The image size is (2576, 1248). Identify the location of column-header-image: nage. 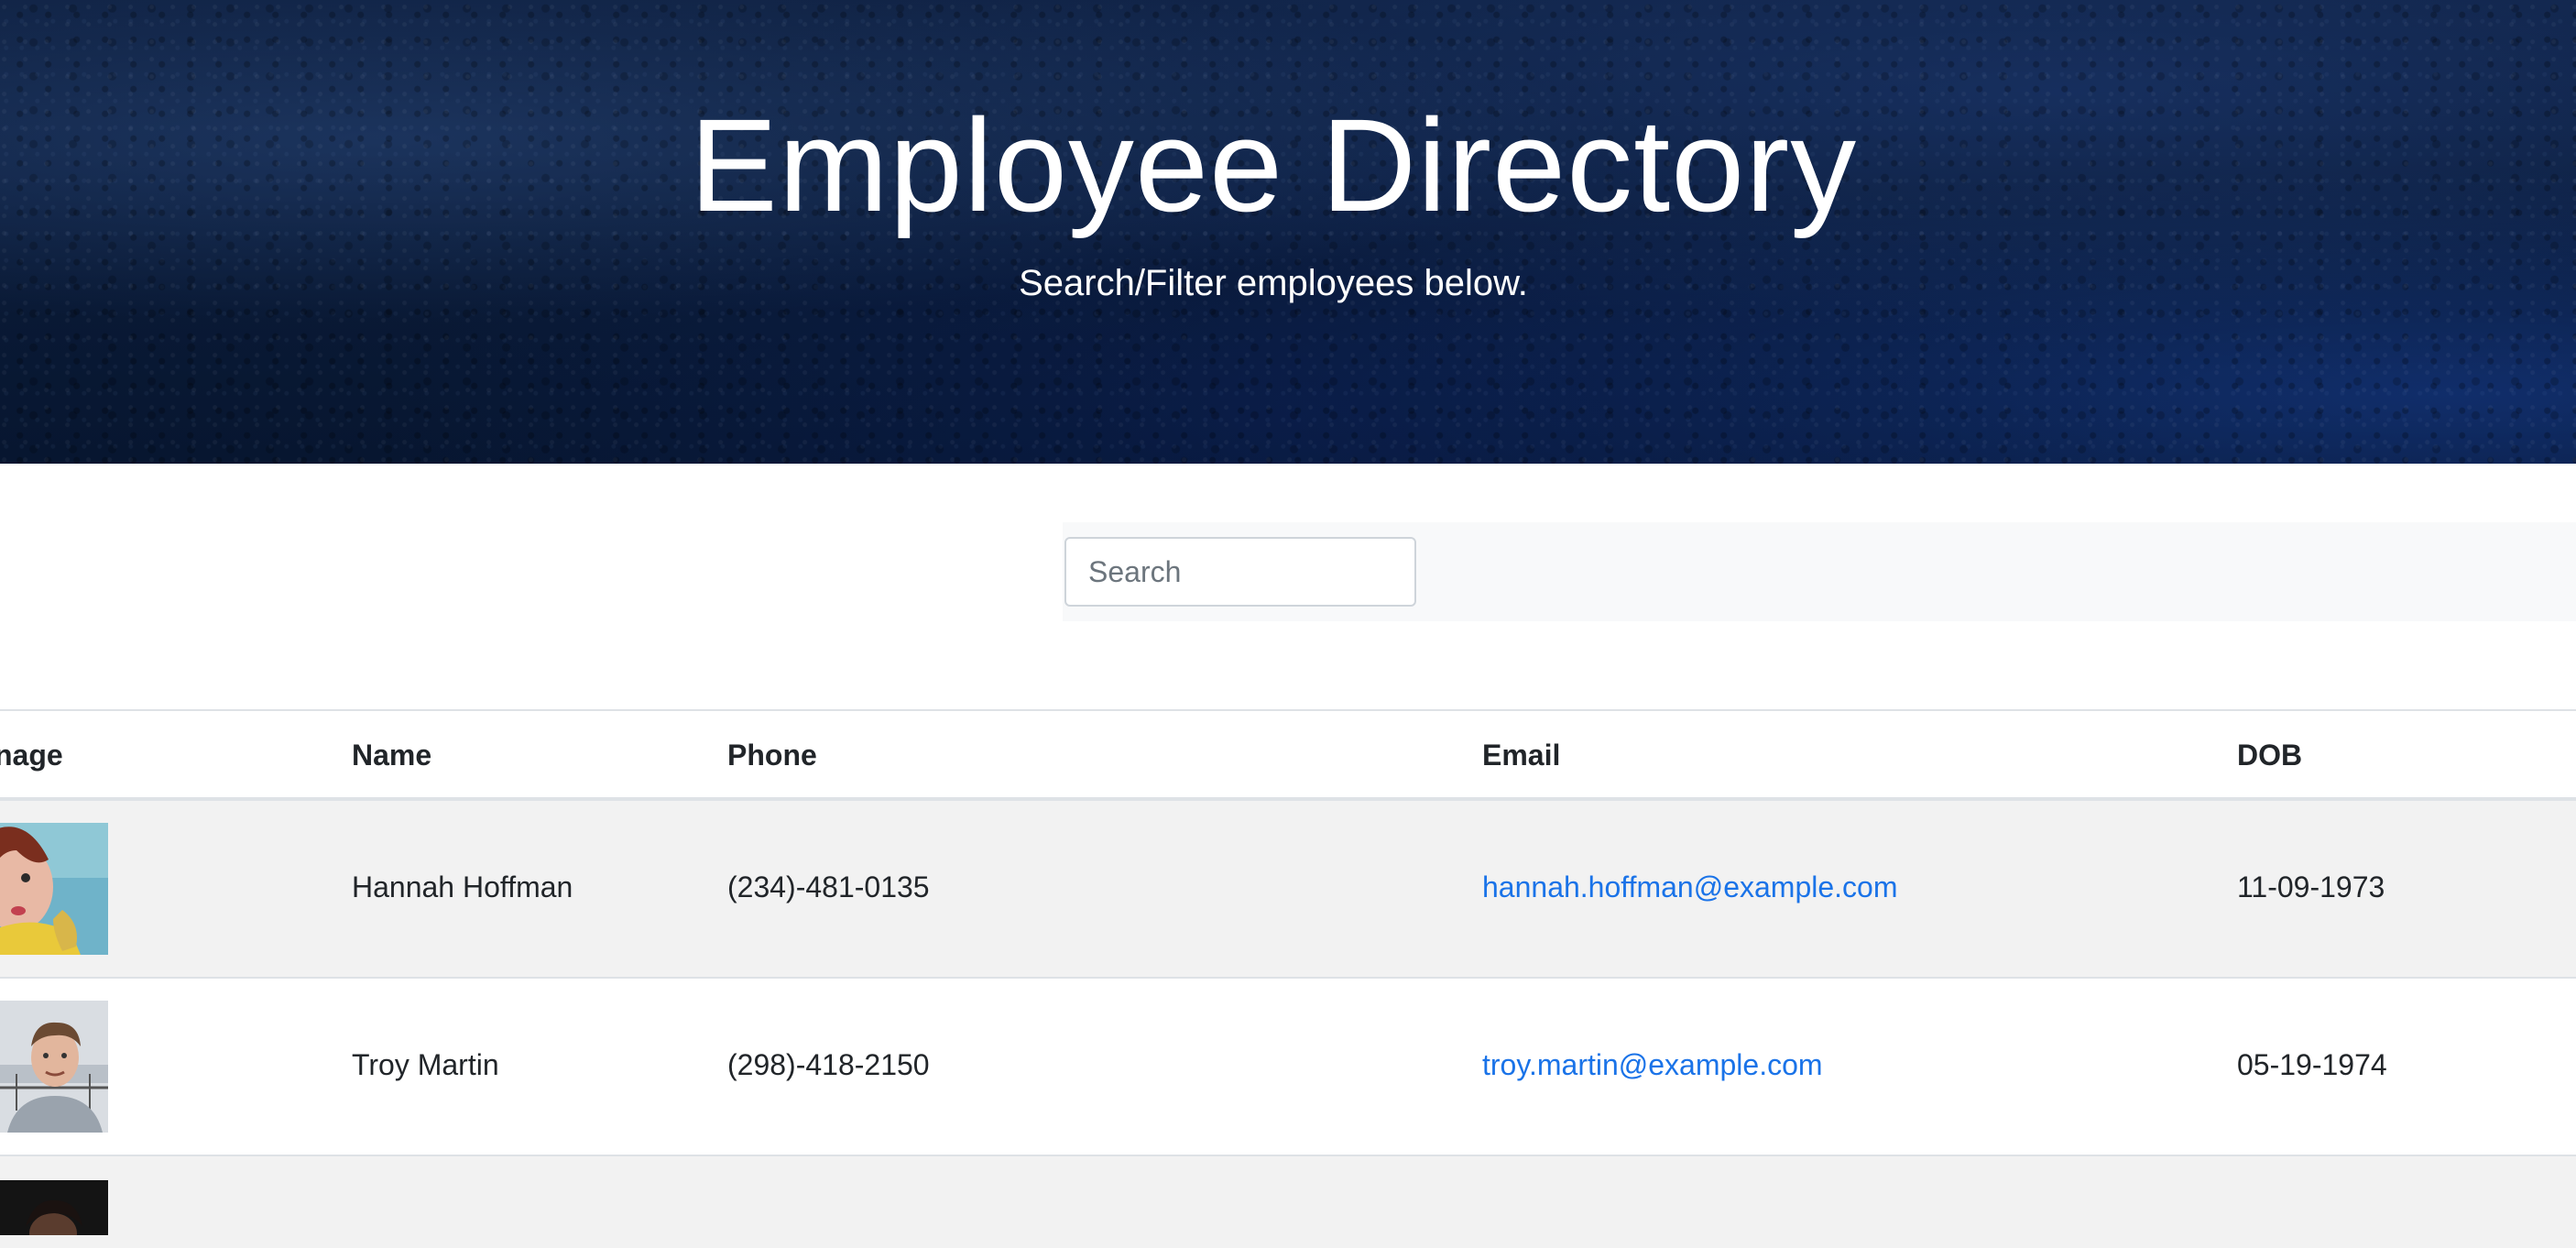
(31, 755).